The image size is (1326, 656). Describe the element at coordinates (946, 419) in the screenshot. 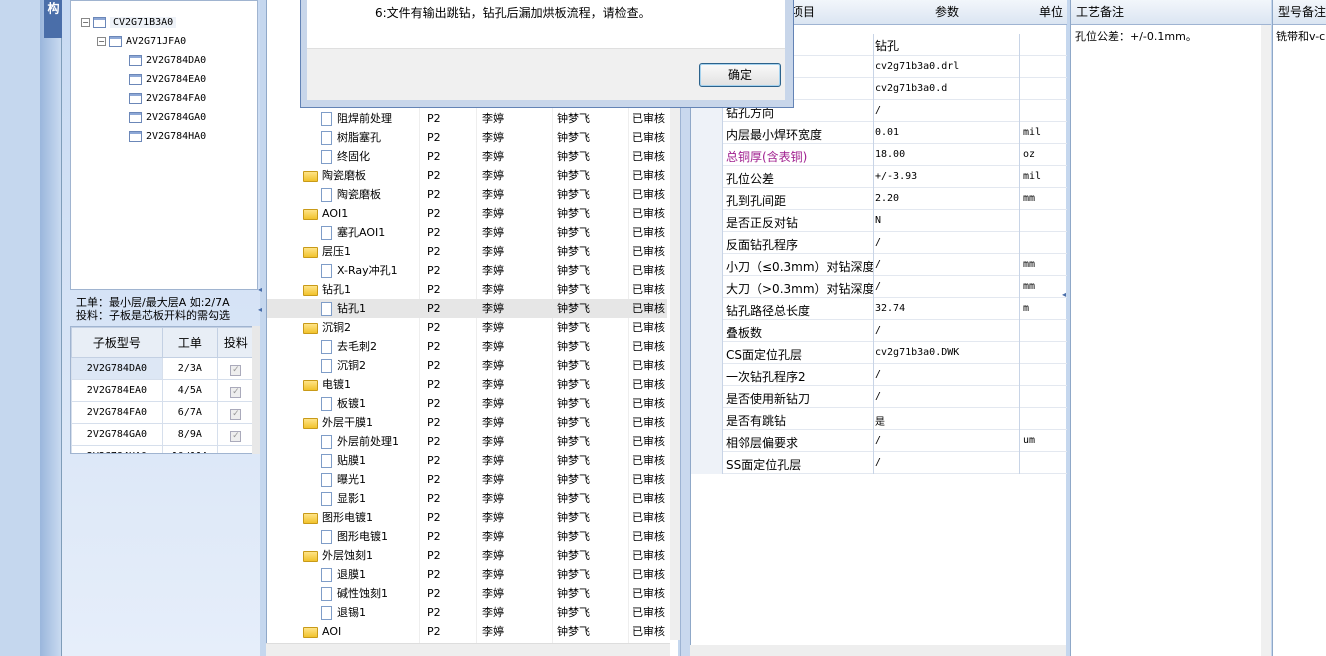

I see `param-value: 是` at that location.